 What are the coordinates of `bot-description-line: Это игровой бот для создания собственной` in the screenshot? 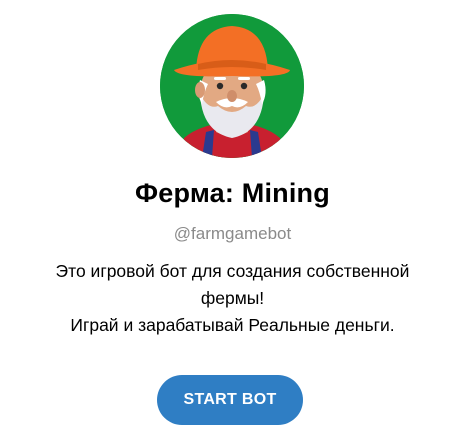 It's located at (232, 271).